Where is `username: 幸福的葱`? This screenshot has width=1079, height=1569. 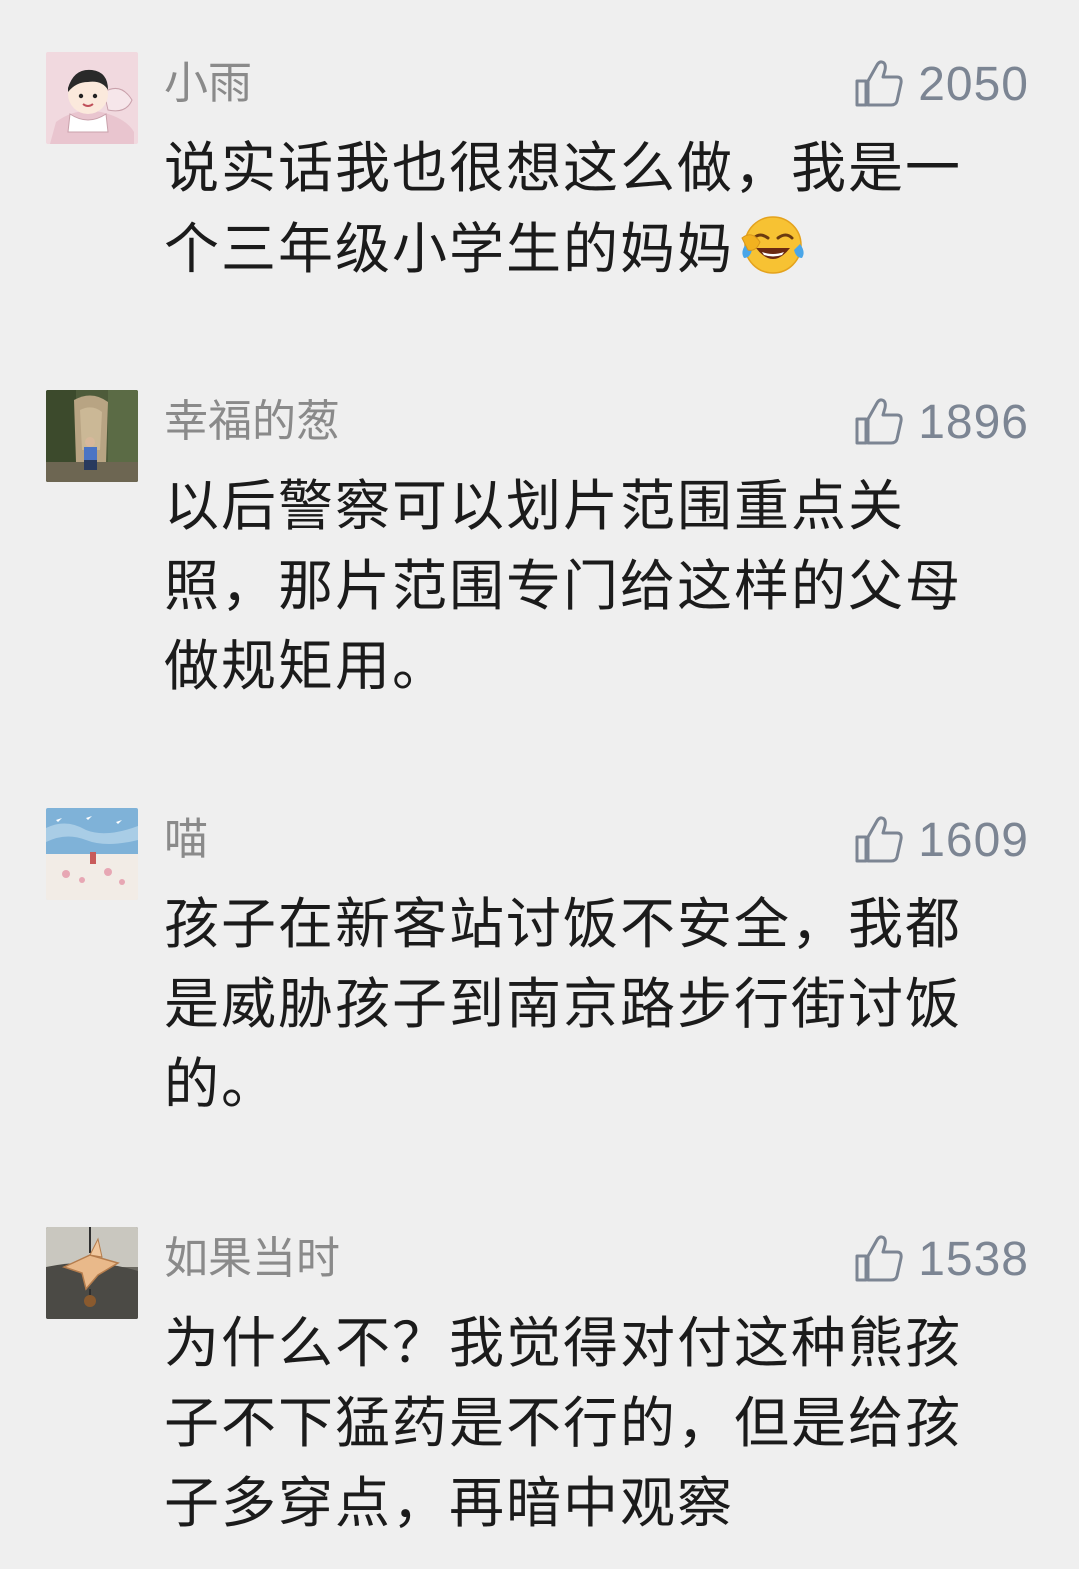 username: 幸福的葱 is located at coordinates (252, 422).